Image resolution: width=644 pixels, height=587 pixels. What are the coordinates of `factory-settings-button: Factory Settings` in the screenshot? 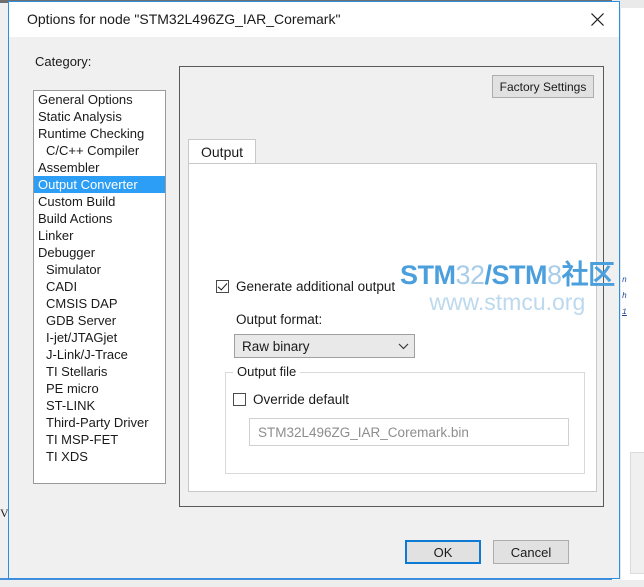 It's located at (543, 86).